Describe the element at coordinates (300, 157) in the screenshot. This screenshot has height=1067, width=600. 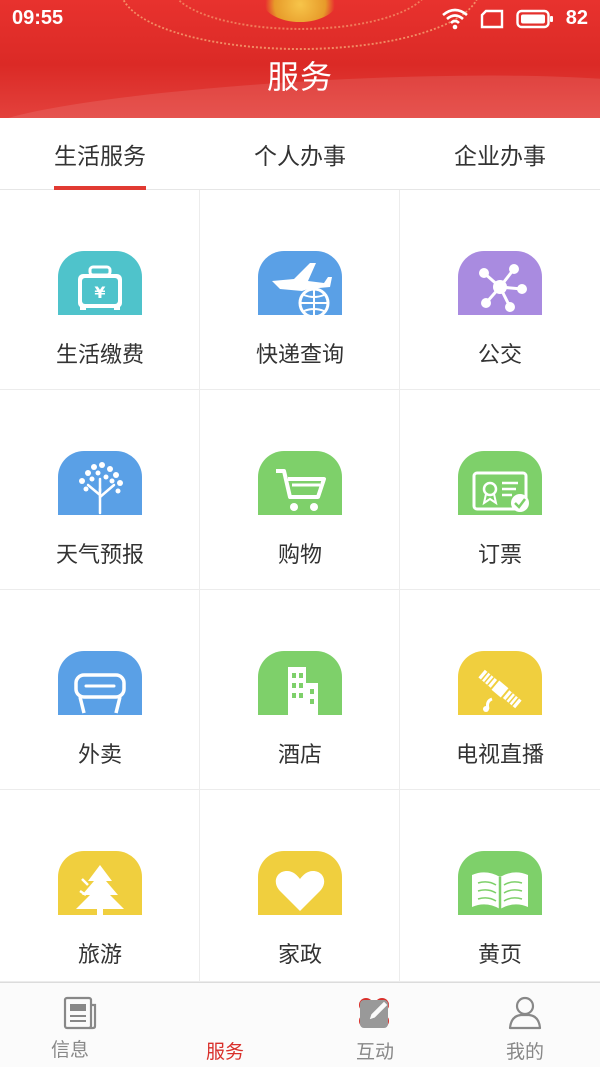
I see `tab-label: 个人办事` at that location.